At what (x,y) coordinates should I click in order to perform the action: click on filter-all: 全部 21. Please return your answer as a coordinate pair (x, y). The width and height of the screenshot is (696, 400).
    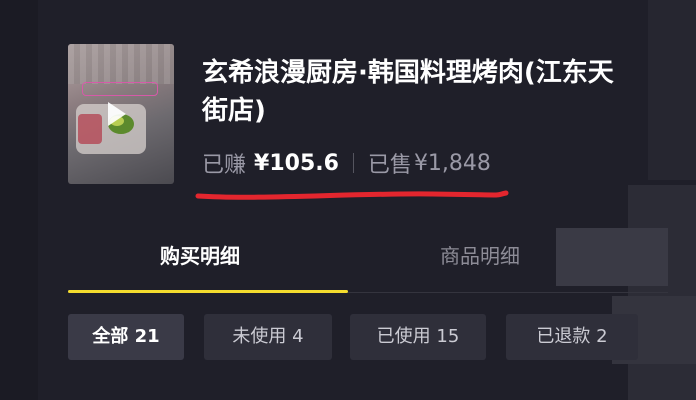
    Looking at the image, I should click on (126, 337).